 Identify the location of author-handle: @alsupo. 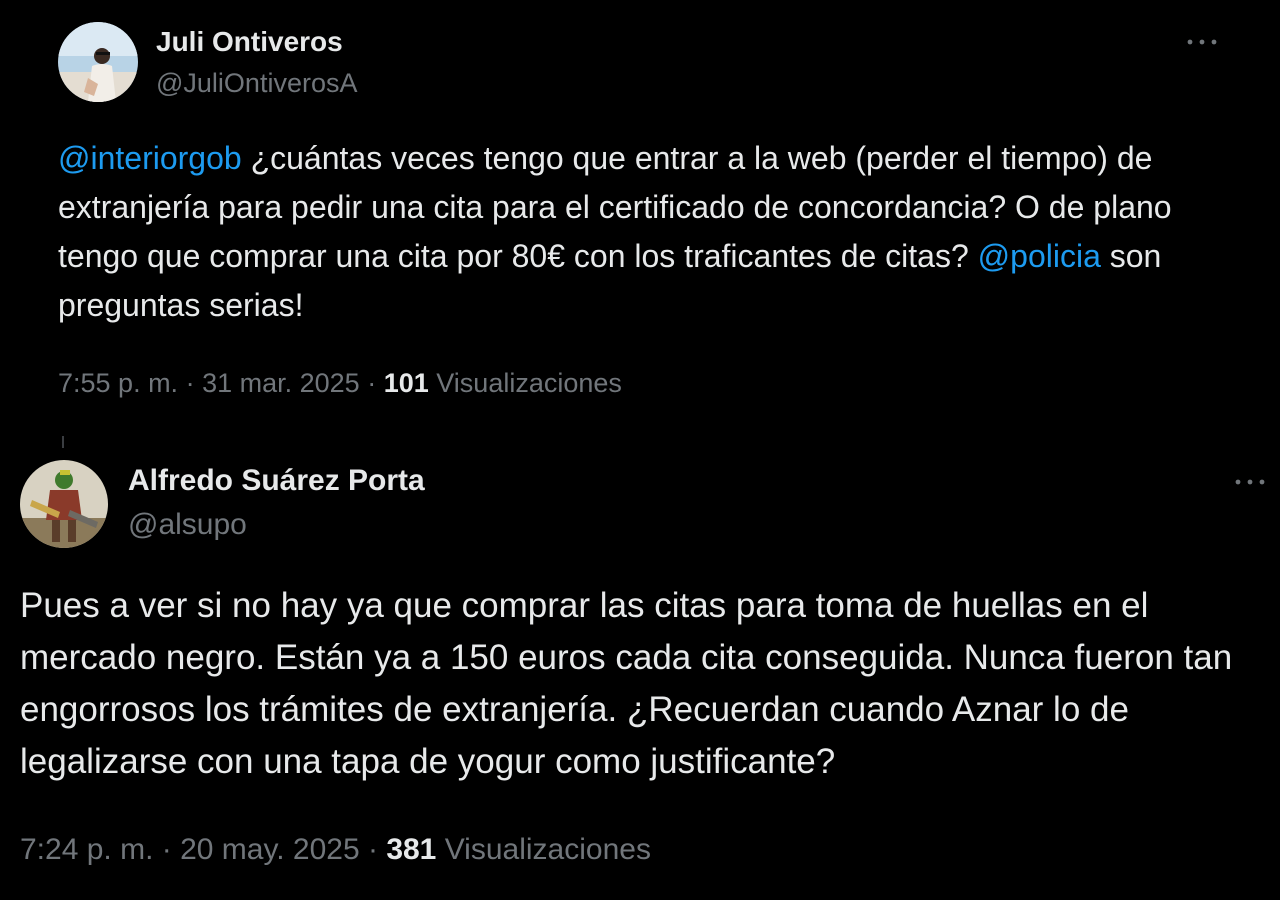
(187, 525).